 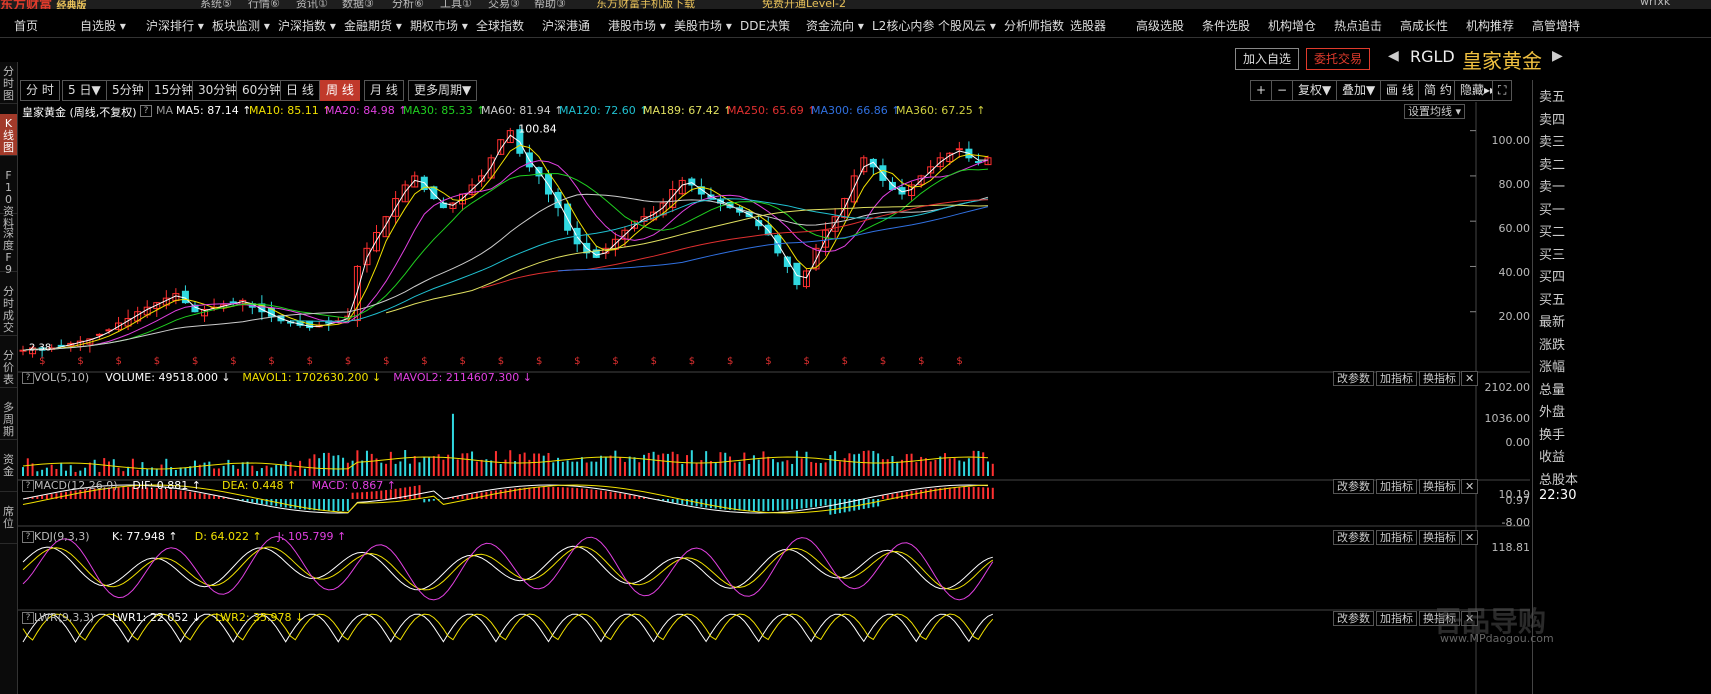 I want to click on ma-line, so click(x=773, y=239).